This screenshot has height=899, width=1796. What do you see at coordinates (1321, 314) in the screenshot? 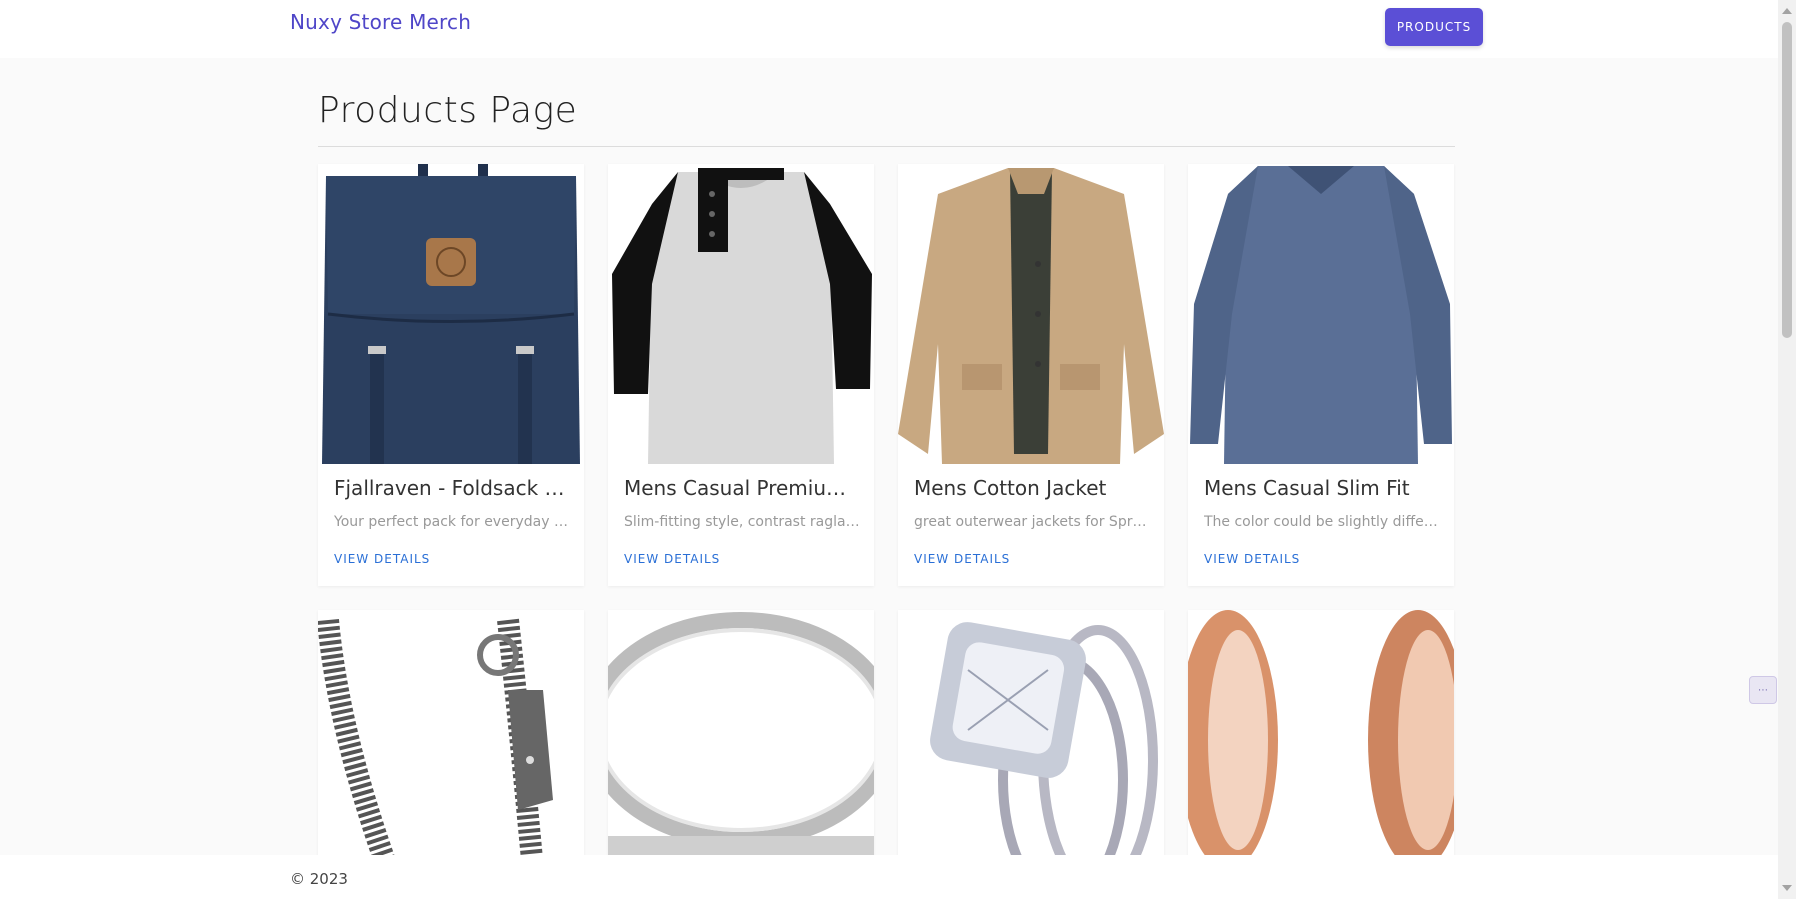
I see `longsleeve-shirt-image` at bounding box center [1321, 314].